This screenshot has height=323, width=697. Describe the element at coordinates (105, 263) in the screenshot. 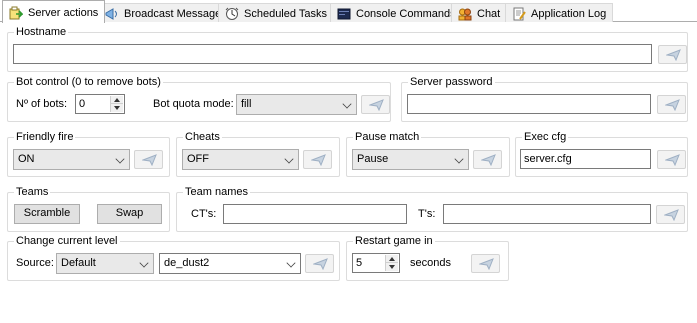

I see `source-select: Default` at that location.